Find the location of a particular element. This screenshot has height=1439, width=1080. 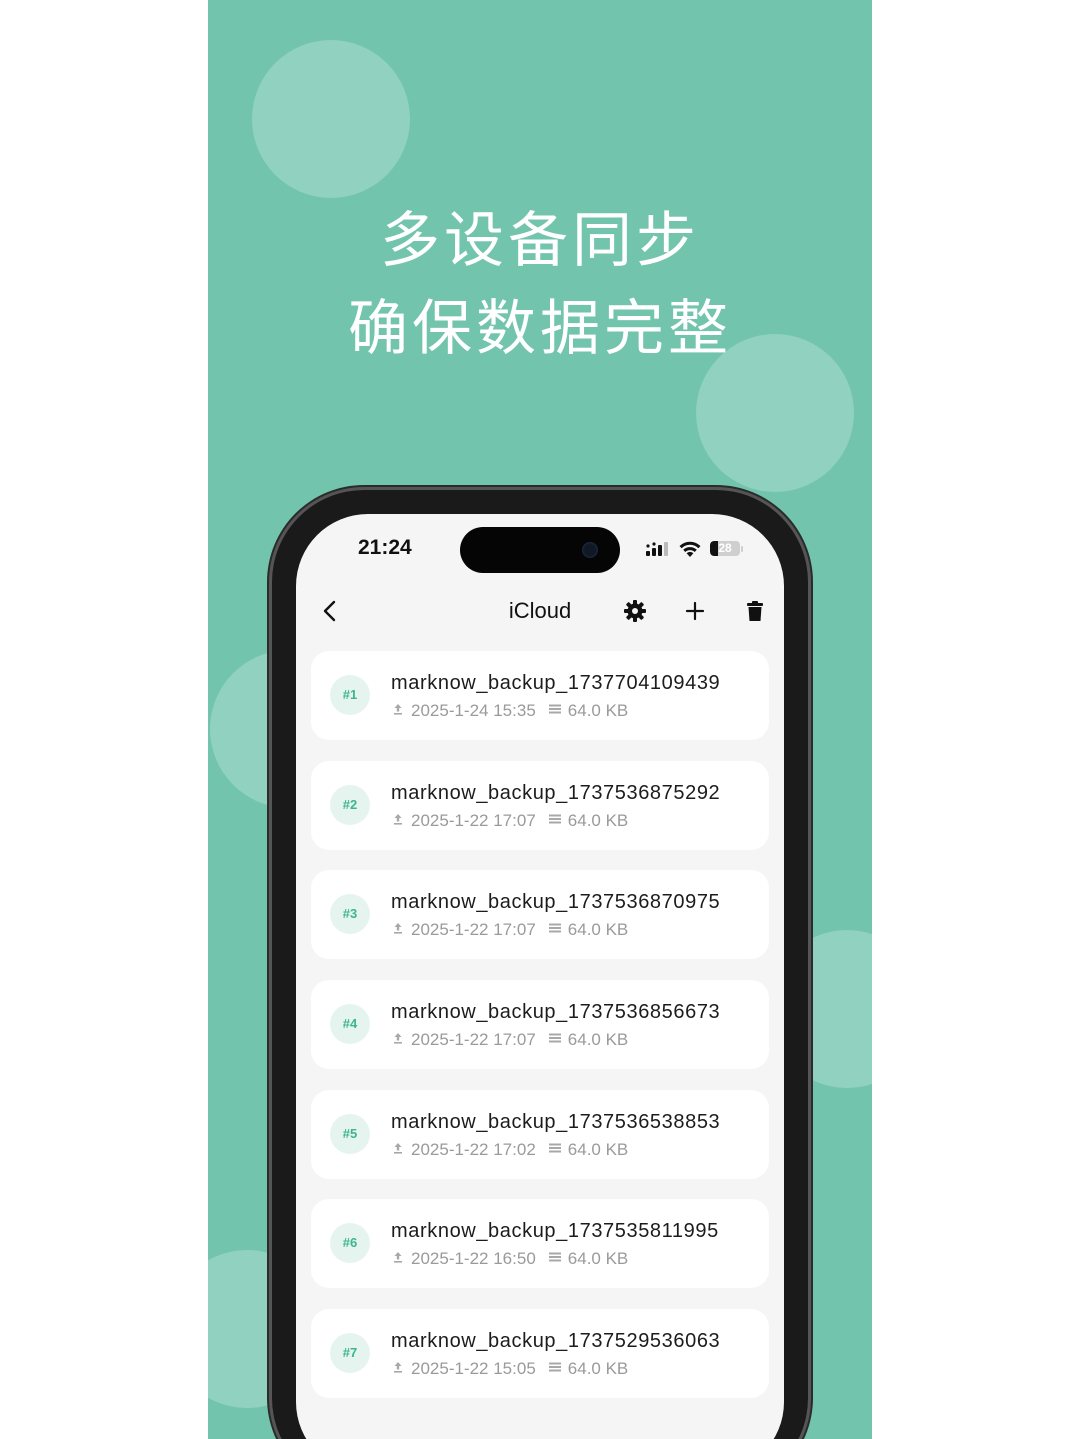

battery-icon: 28 is located at coordinates (725, 548).